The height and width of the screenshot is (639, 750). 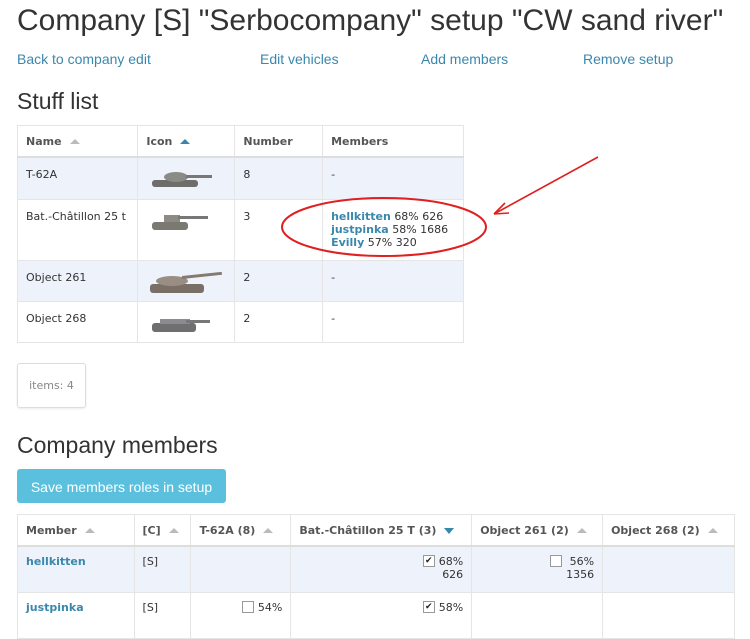 What do you see at coordinates (76, 569) in the screenshot?
I see `member-cell: hellkitten` at bounding box center [76, 569].